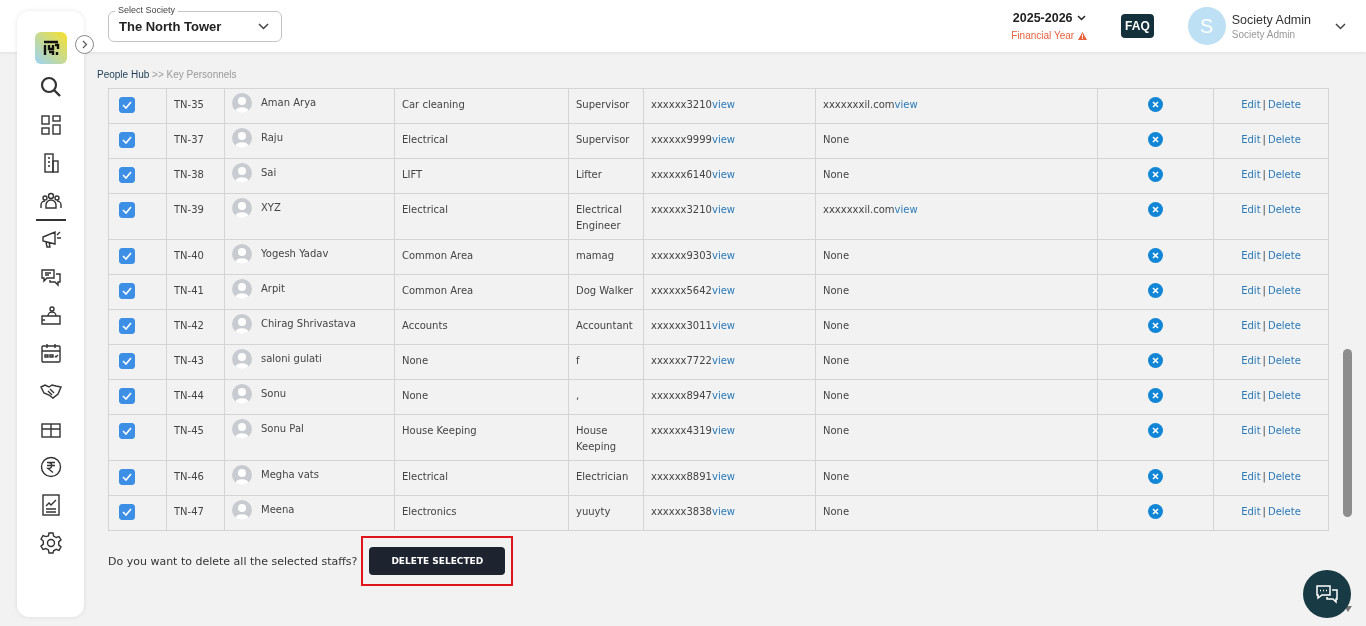 The image size is (1366, 626). What do you see at coordinates (194, 74) in the screenshot?
I see `breadcrumb-current: >> Key Personnels` at bounding box center [194, 74].